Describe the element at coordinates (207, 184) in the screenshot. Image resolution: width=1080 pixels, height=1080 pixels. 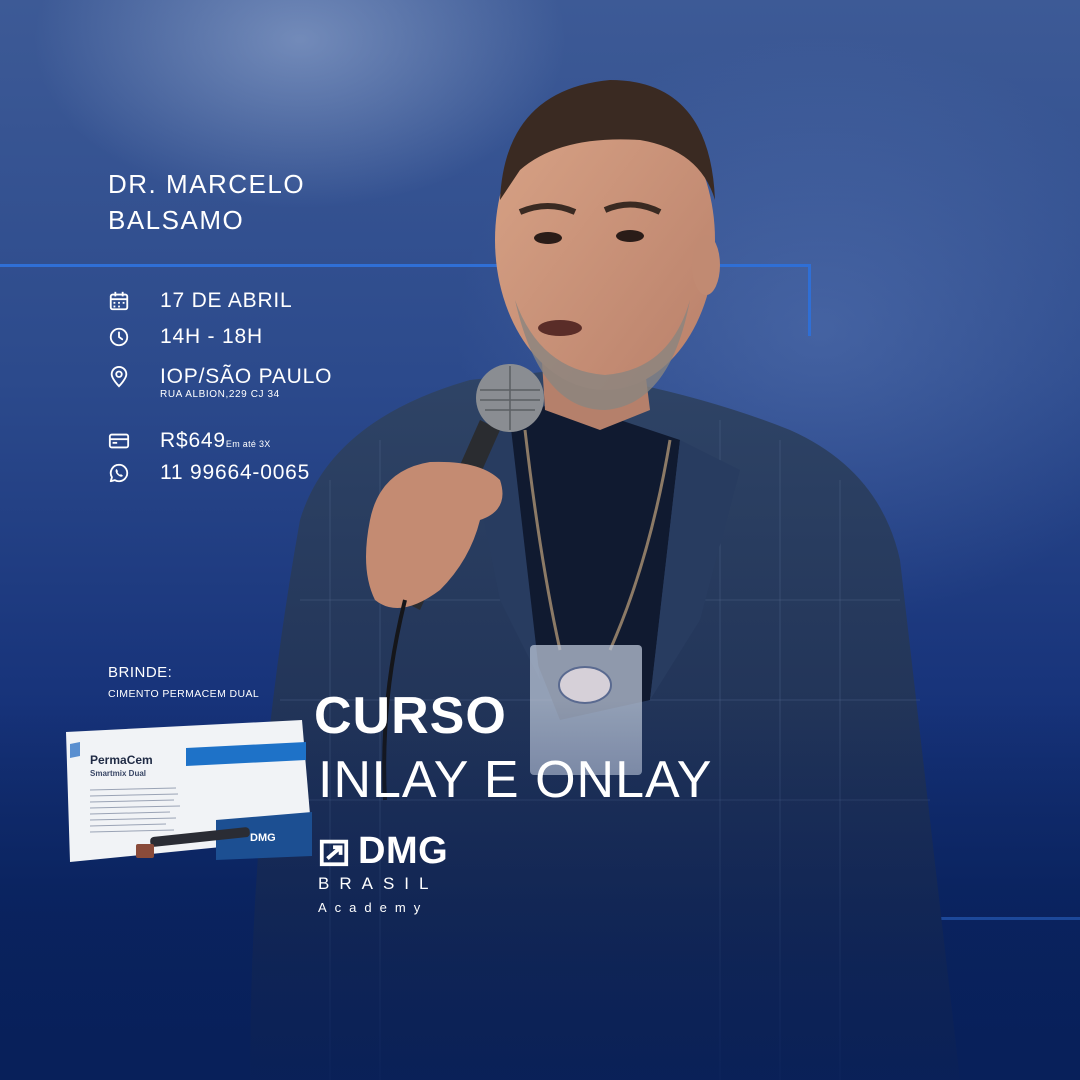
I see `speaker-name-line1: DR. MARCELO` at that location.